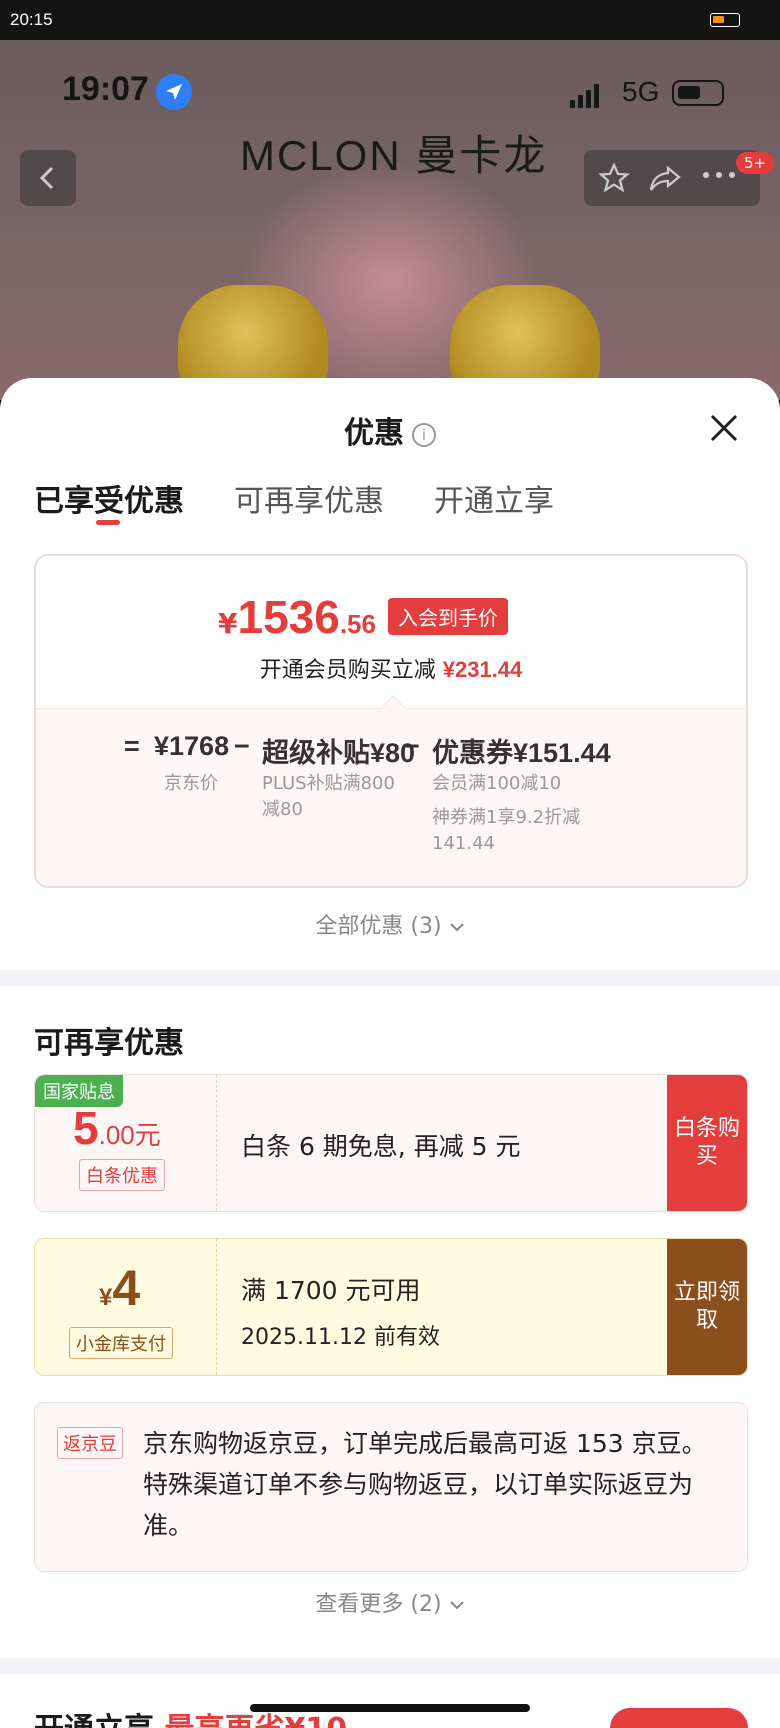 Image resolution: width=780 pixels, height=1728 pixels. I want to click on notification-badge: 5+, so click(755, 163).